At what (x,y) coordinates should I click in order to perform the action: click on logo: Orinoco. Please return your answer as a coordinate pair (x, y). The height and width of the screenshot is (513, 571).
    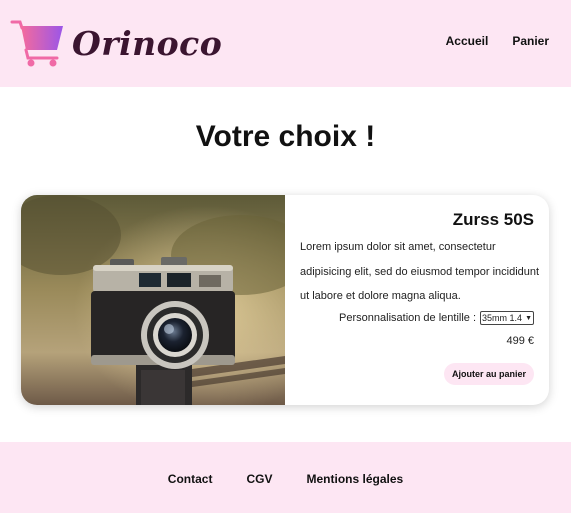
    Looking at the image, I should click on (116, 43).